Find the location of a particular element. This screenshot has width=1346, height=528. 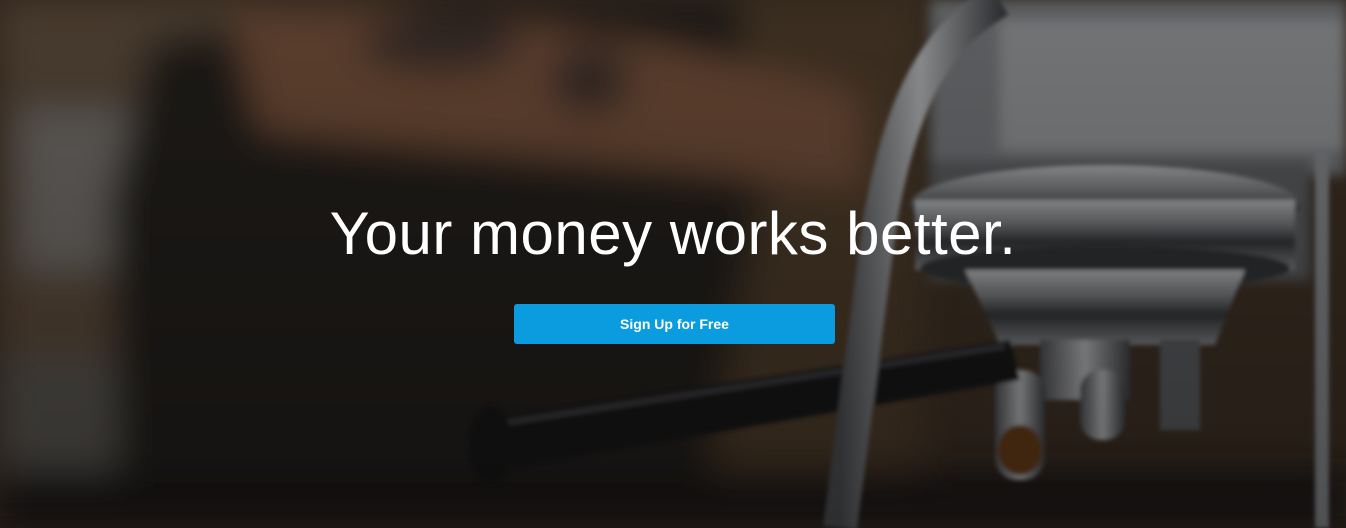

sign-up-button: Sign Up for Free is located at coordinates (674, 324).